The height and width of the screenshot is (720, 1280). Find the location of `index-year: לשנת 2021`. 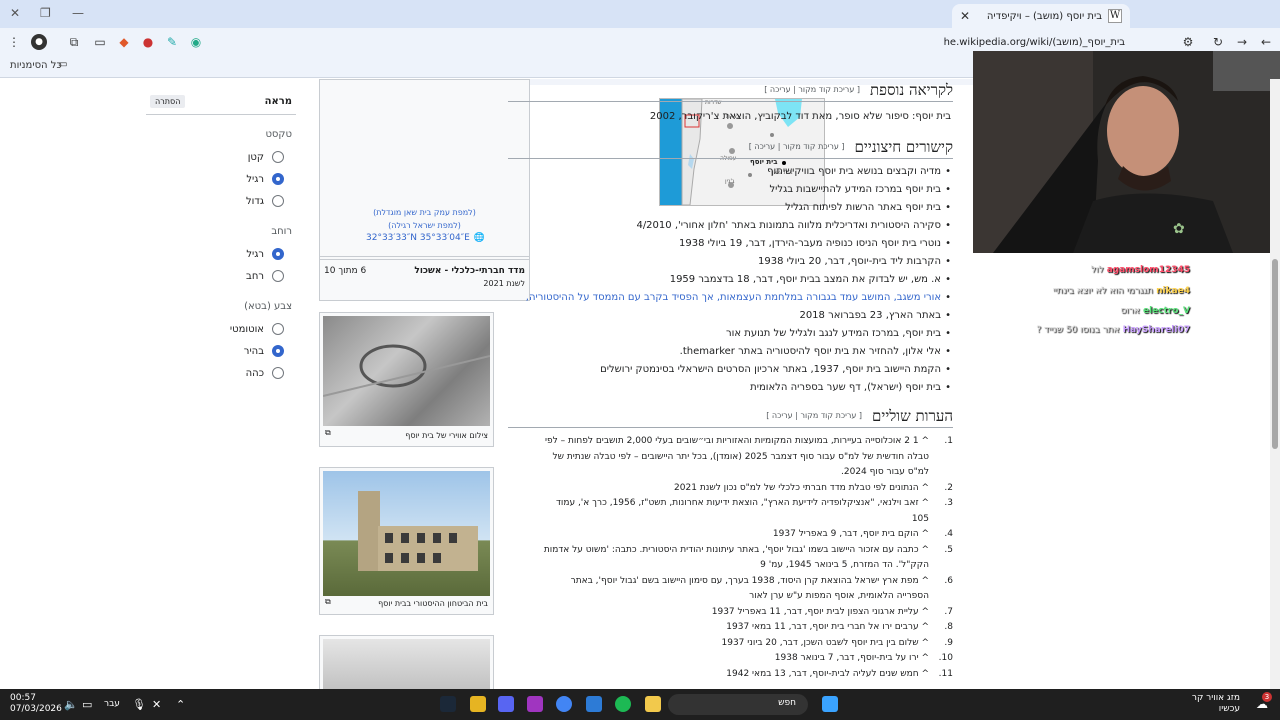

index-year: לשנת 2021 is located at coordinates (504, 283).